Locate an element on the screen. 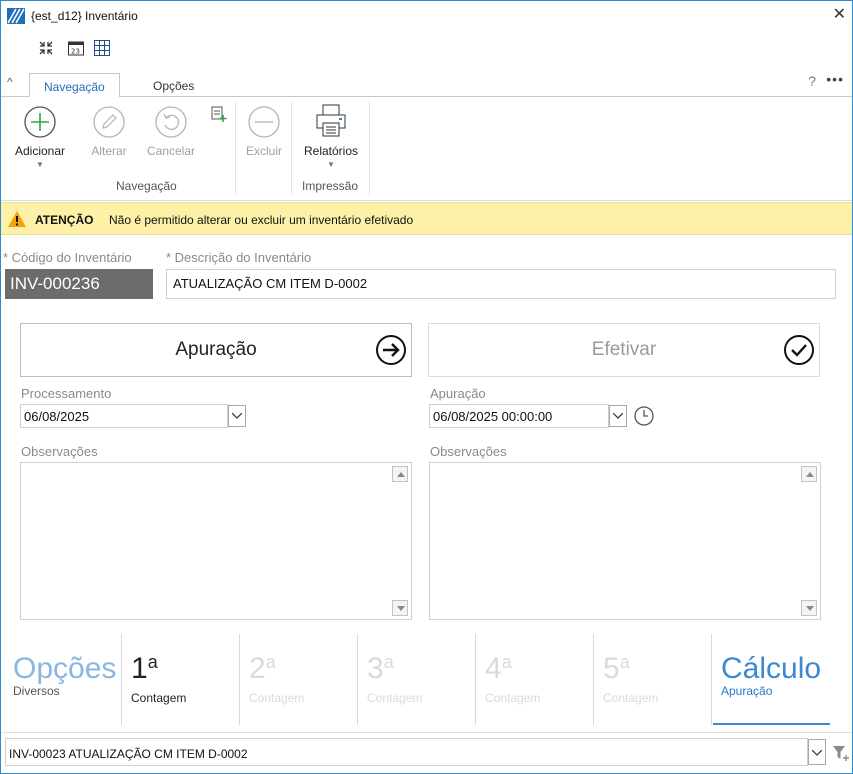 The height and width of the screenshot is (774, 853). app-logo-icon is located at coordinates (16, 16).